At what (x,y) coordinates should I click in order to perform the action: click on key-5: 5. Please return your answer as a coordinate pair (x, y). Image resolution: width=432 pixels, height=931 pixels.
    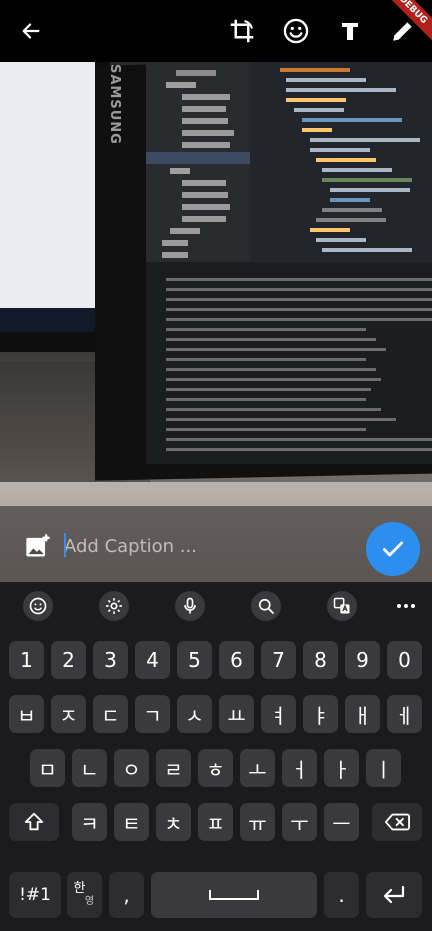
    Looking at the image, I should click on (194, 660).